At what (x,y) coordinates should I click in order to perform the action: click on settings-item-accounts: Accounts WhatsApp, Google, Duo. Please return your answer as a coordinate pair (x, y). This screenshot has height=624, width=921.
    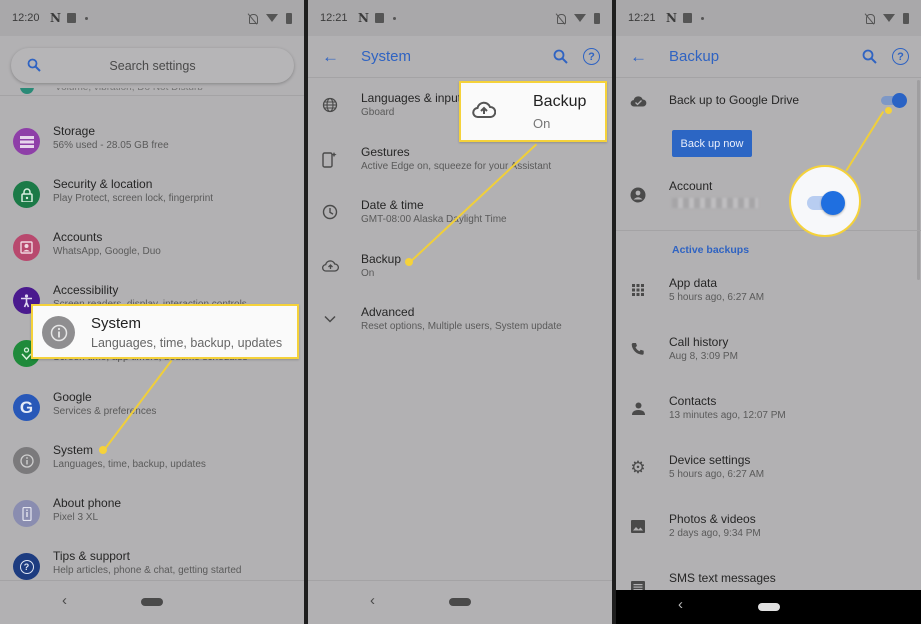
    Looking at the image, I should click on (152, 256).